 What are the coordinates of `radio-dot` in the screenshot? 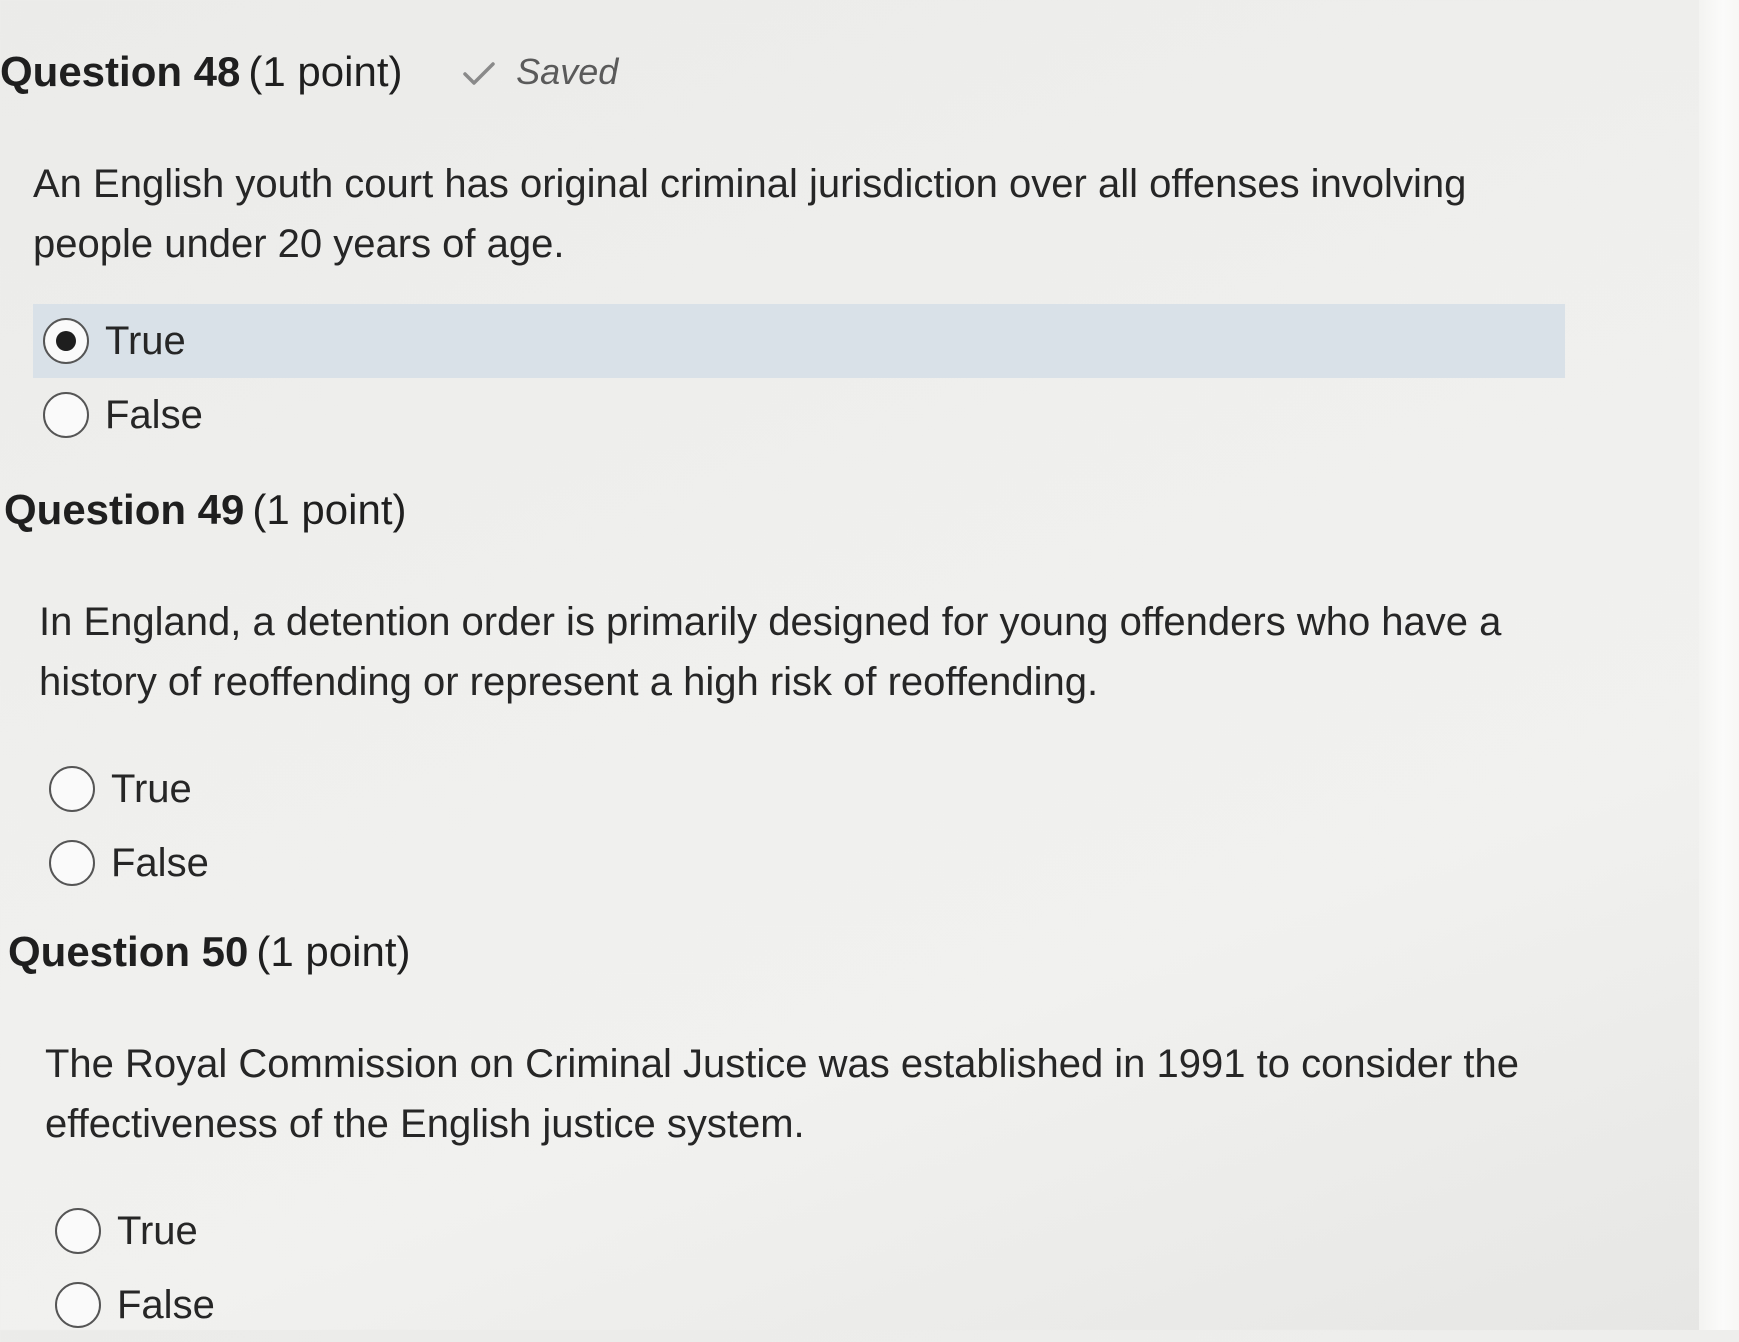 It's located at (66, 341).